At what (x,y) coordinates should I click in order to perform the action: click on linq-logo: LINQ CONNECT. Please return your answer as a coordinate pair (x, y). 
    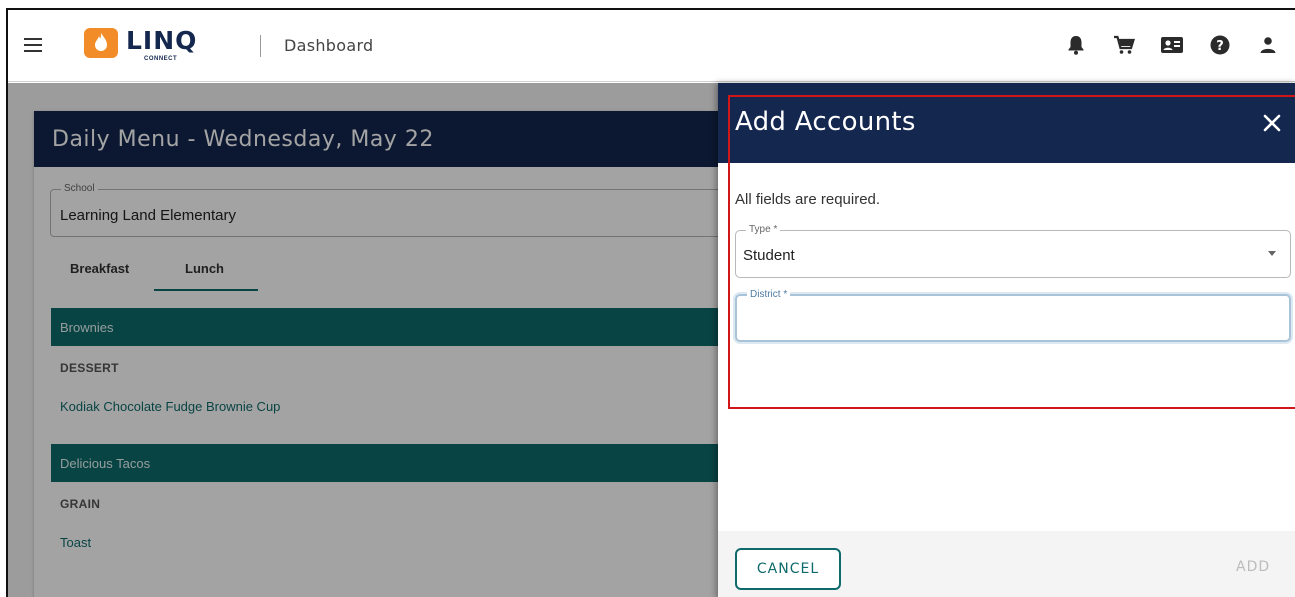
    Looking at the image, I should click on (149, 44).